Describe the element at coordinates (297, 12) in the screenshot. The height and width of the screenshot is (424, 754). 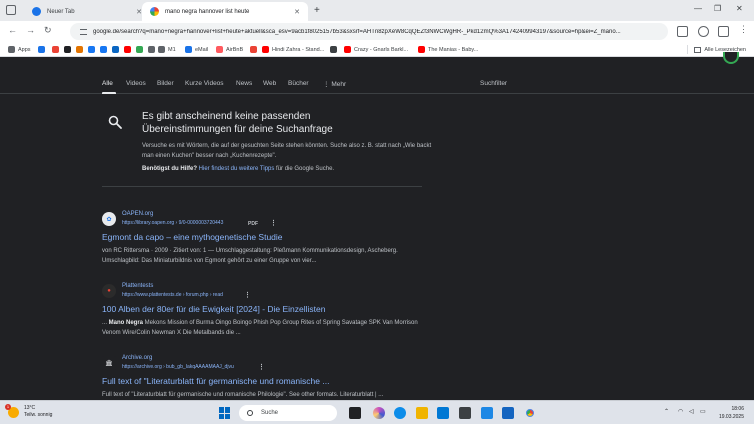
I see `close-tab-icon: ✕` at that location.